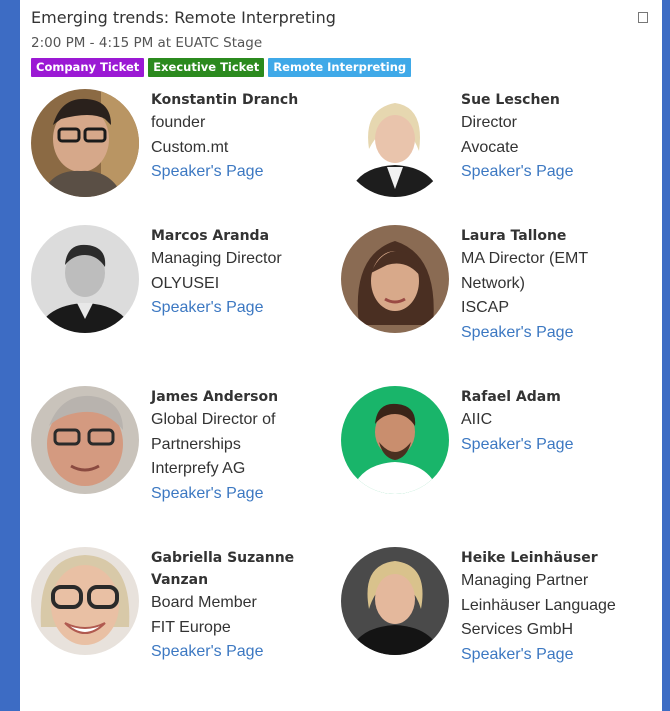  What do you see at coordinates (525, 580) in the screenshot?
I see `speaker-role: Managing Partner` at bounding box center [525, 580].